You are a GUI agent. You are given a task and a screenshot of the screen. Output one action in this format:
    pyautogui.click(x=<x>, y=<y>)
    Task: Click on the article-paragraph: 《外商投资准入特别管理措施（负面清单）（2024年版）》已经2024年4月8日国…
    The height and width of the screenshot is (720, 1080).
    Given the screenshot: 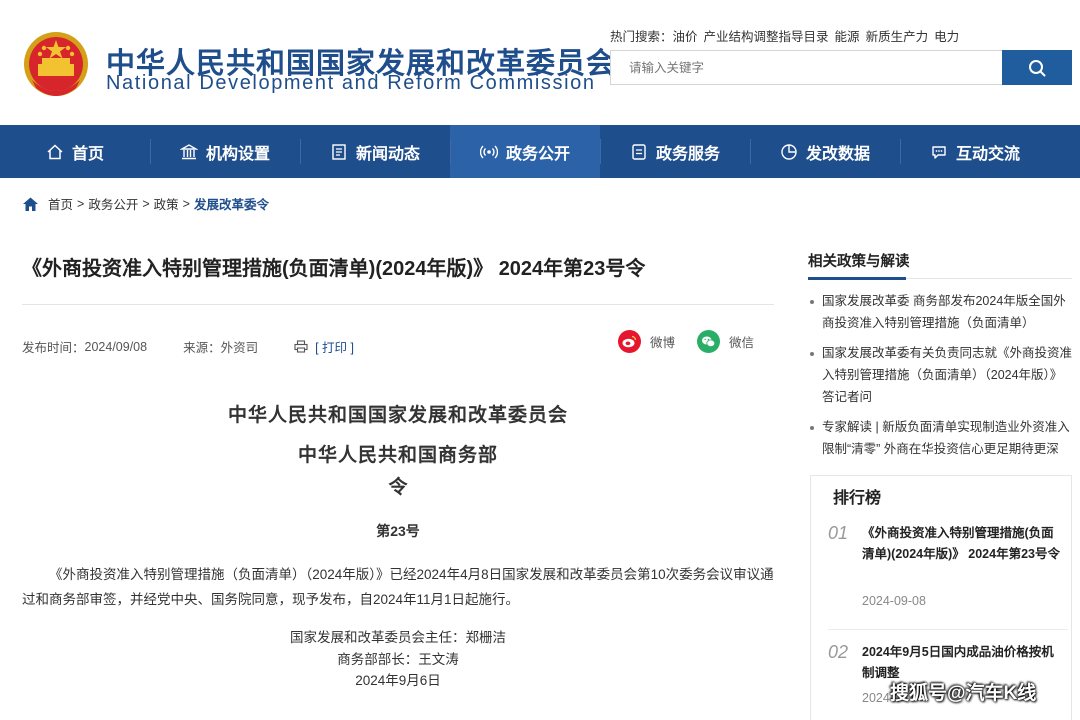 What is the action you would take?
    pyautogui.click(x=398, y=587)
    